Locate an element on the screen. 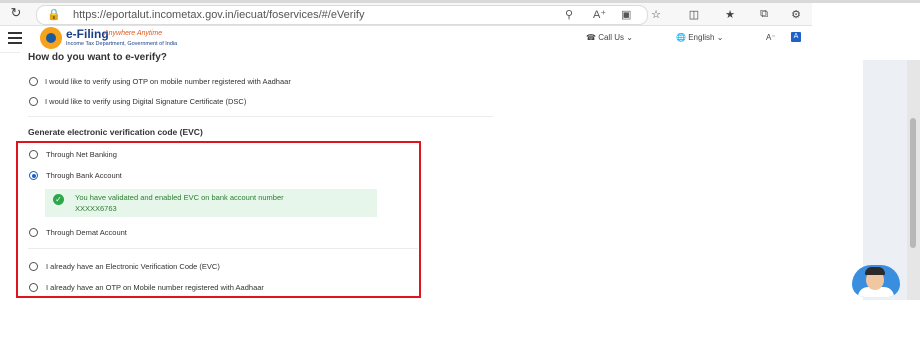  chat-assistant-avatar is located at coordinates (876, 281).